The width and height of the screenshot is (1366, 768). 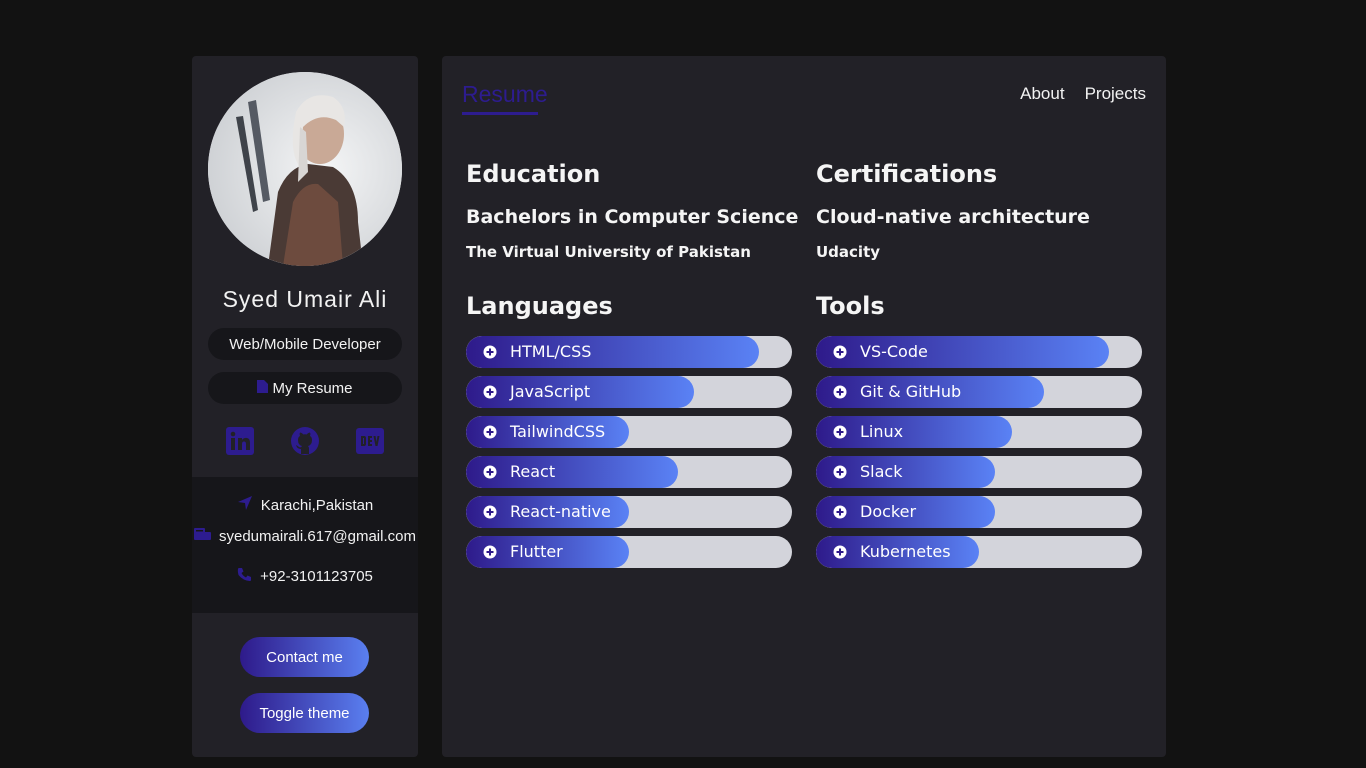 What do you see at coordinates (505, 94) in the screenshot?
I see `tab-resume: Resume` at bounding box center [505, 94].